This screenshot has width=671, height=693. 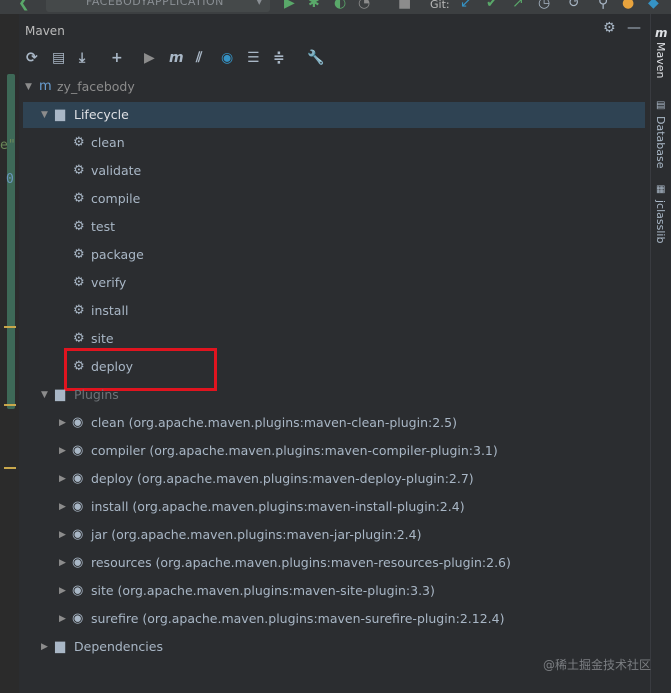 What do you see at coordinates (334, 87) in the screenshot?
I see `tree-node-project: ▼ m zy_facebody` at bounding box center [334, 87].